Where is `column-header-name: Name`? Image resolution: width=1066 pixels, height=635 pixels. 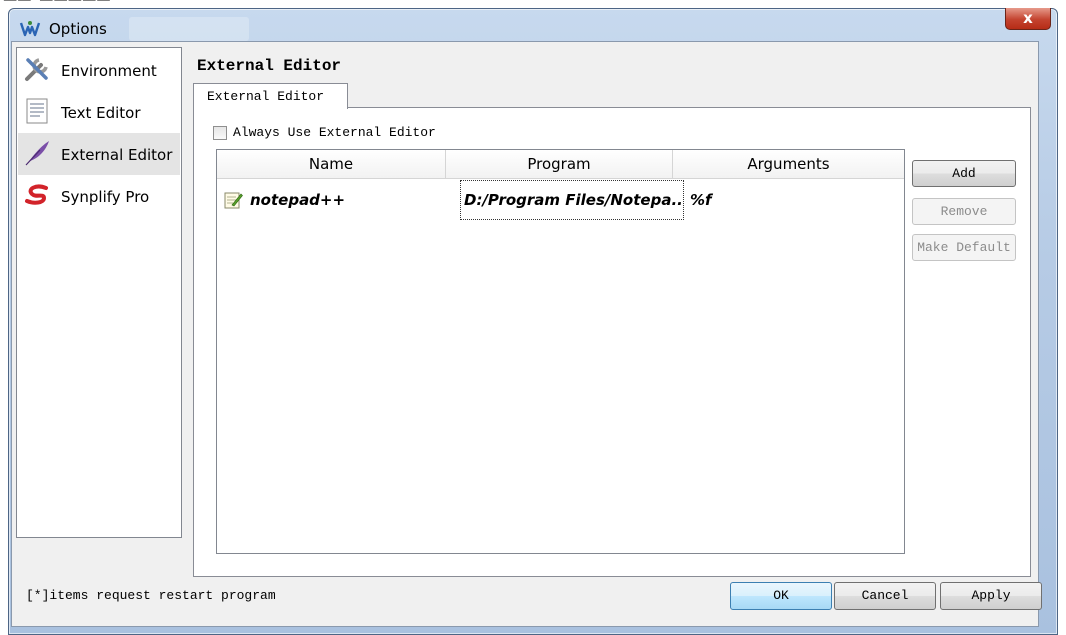 column-header-name: Name is located at coordinates (331, 164).